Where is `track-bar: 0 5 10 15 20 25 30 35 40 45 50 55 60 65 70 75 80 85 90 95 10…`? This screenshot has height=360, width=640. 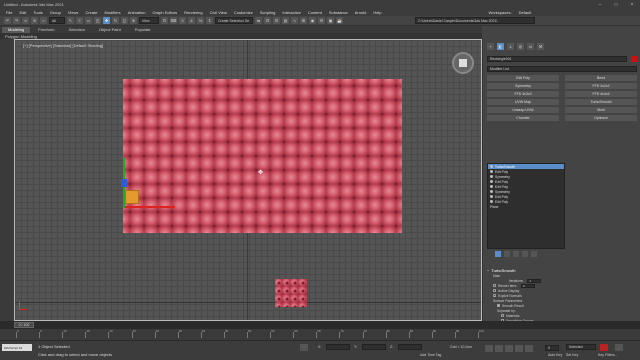 track-bar: 0 5 10 15 20 25 30 35 40 45 50 55 60 65 70 75 80 85 90 95 10… is located at coordinates (320, 334).